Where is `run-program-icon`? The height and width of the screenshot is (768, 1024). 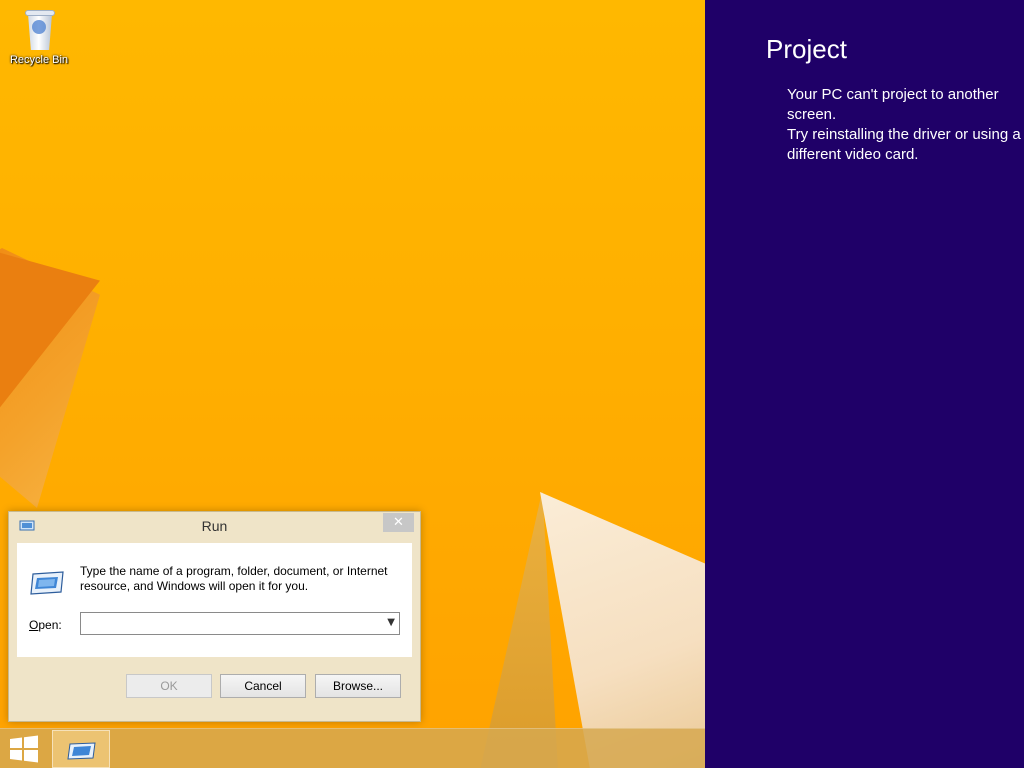
run-program-icon is located at coordinates (47, 583).